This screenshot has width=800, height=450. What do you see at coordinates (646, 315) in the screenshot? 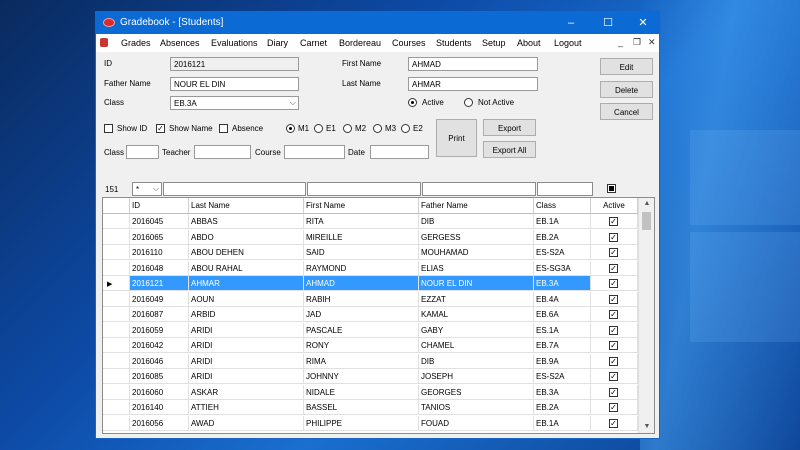
I see `vertical-scrollbar: ▲ ▼` at bounding box center [646, 315].